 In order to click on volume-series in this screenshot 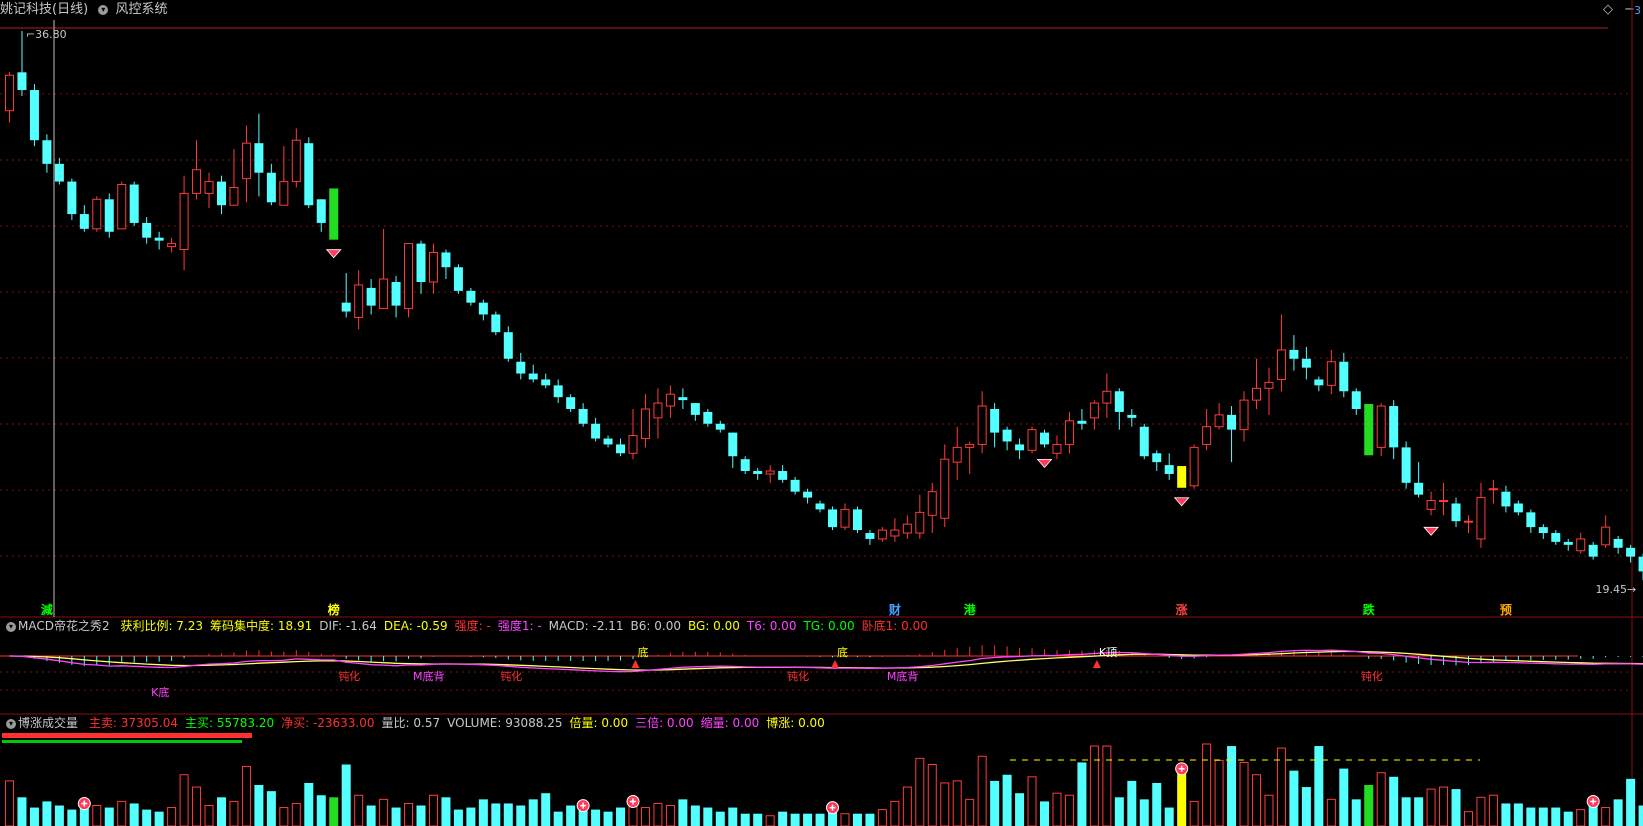, I will do `click(822, 779)`.